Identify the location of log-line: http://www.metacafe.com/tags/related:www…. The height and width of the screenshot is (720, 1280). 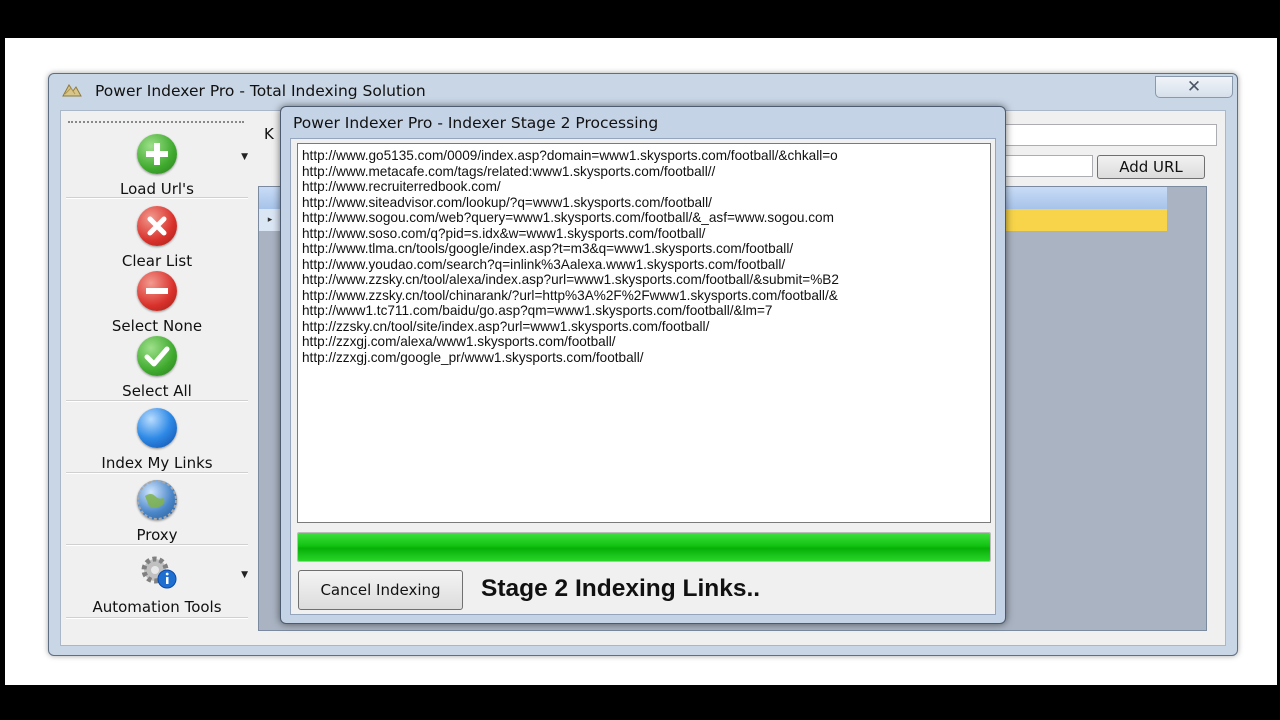
(509, 171).